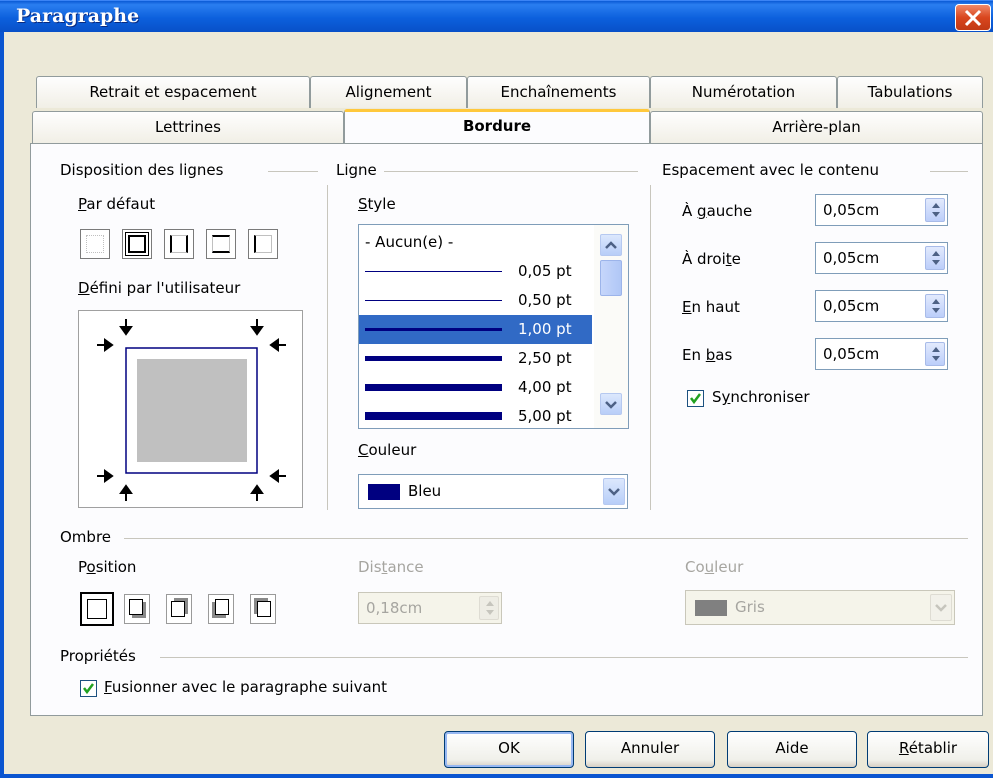 The width and height of the screenshot is (993, 778). What do you see at coordinates (711, 307) in the screenshot?
I see `spacing-top-label: En haut` at bounding box center [711, 307].